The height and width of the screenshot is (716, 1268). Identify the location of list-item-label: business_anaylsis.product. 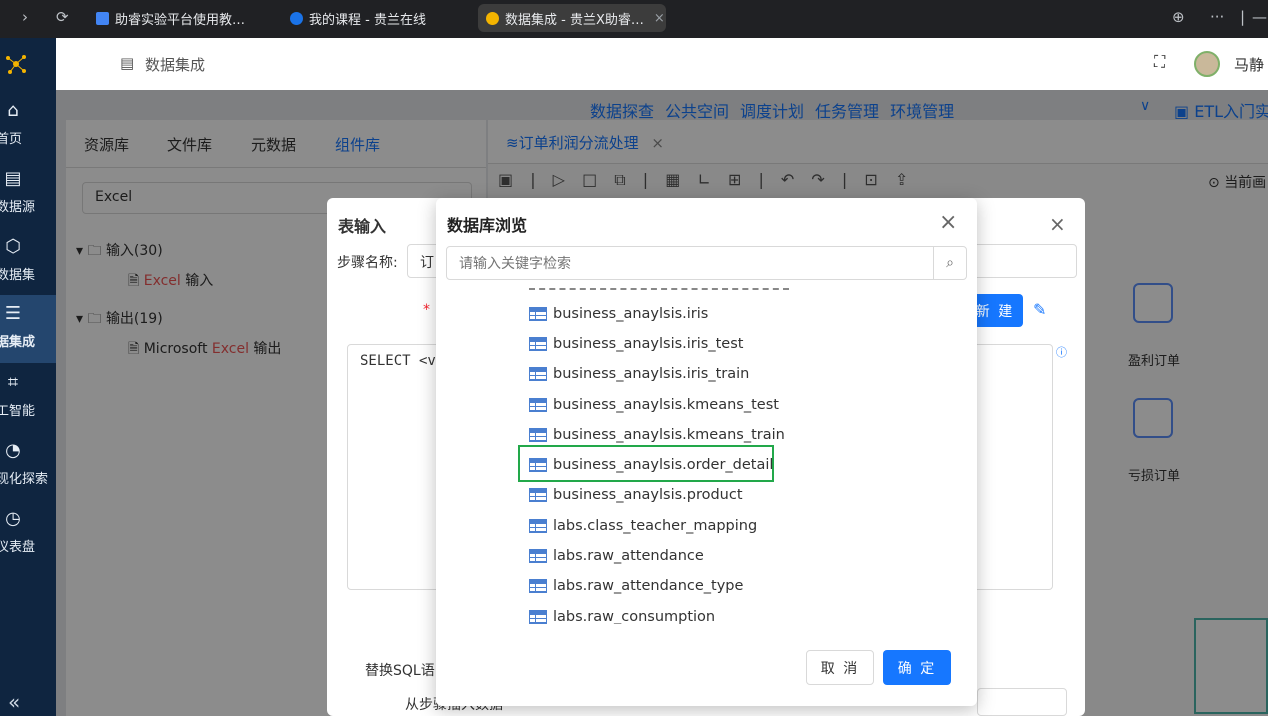
(648, 495).